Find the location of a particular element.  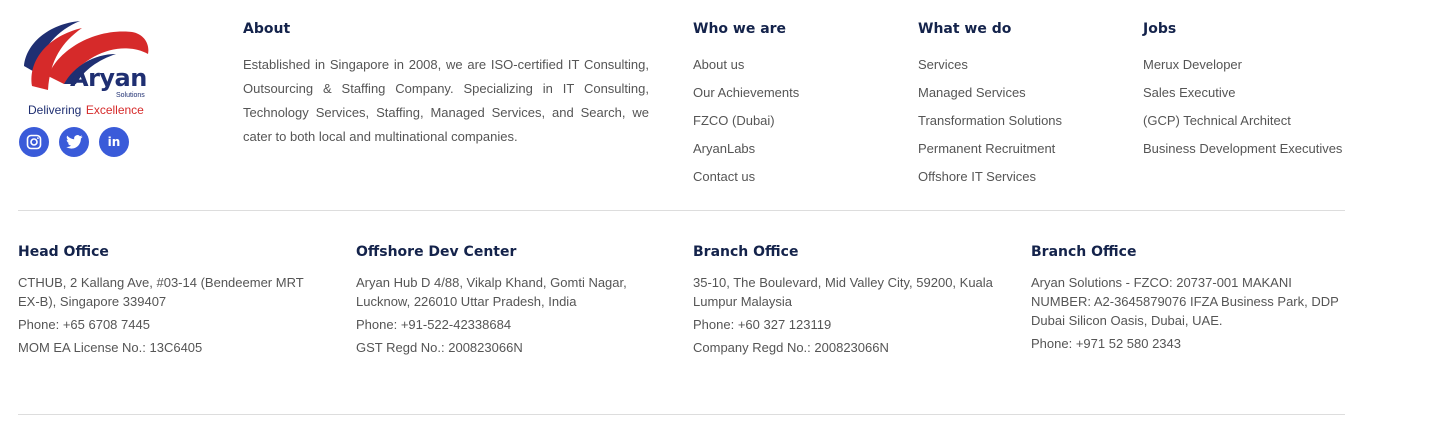

office-phone: Phone: +971 52 580 2343 is located at coordinates (1106, 343).